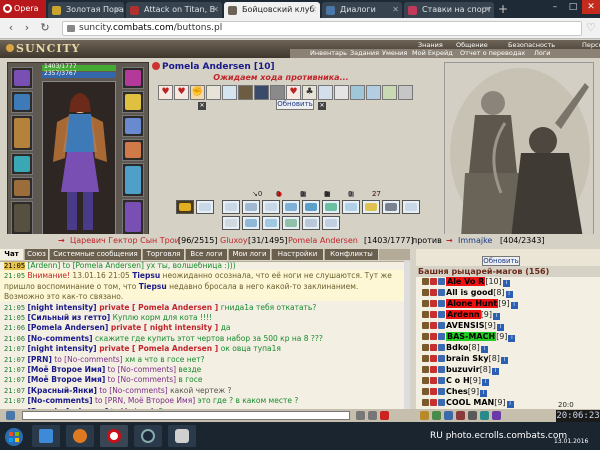 The width and height of the screenshot is (600, 450). Describe the element at coordinates (465, 325) in the screenshot. I see `member-name: AVENSIS` at that location.